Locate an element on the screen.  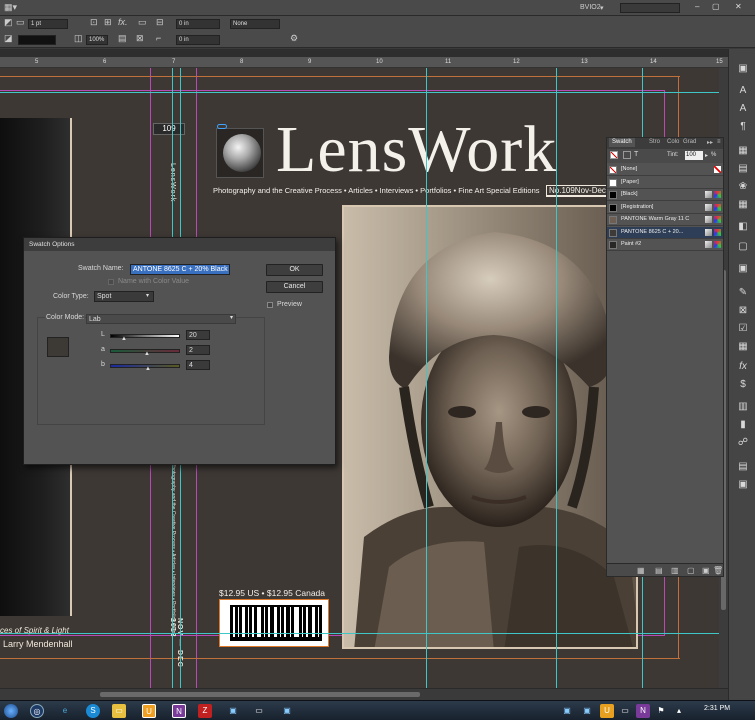
cover-price: $12.95 US • $12.95 Canada is located at coordinates (272, 593).